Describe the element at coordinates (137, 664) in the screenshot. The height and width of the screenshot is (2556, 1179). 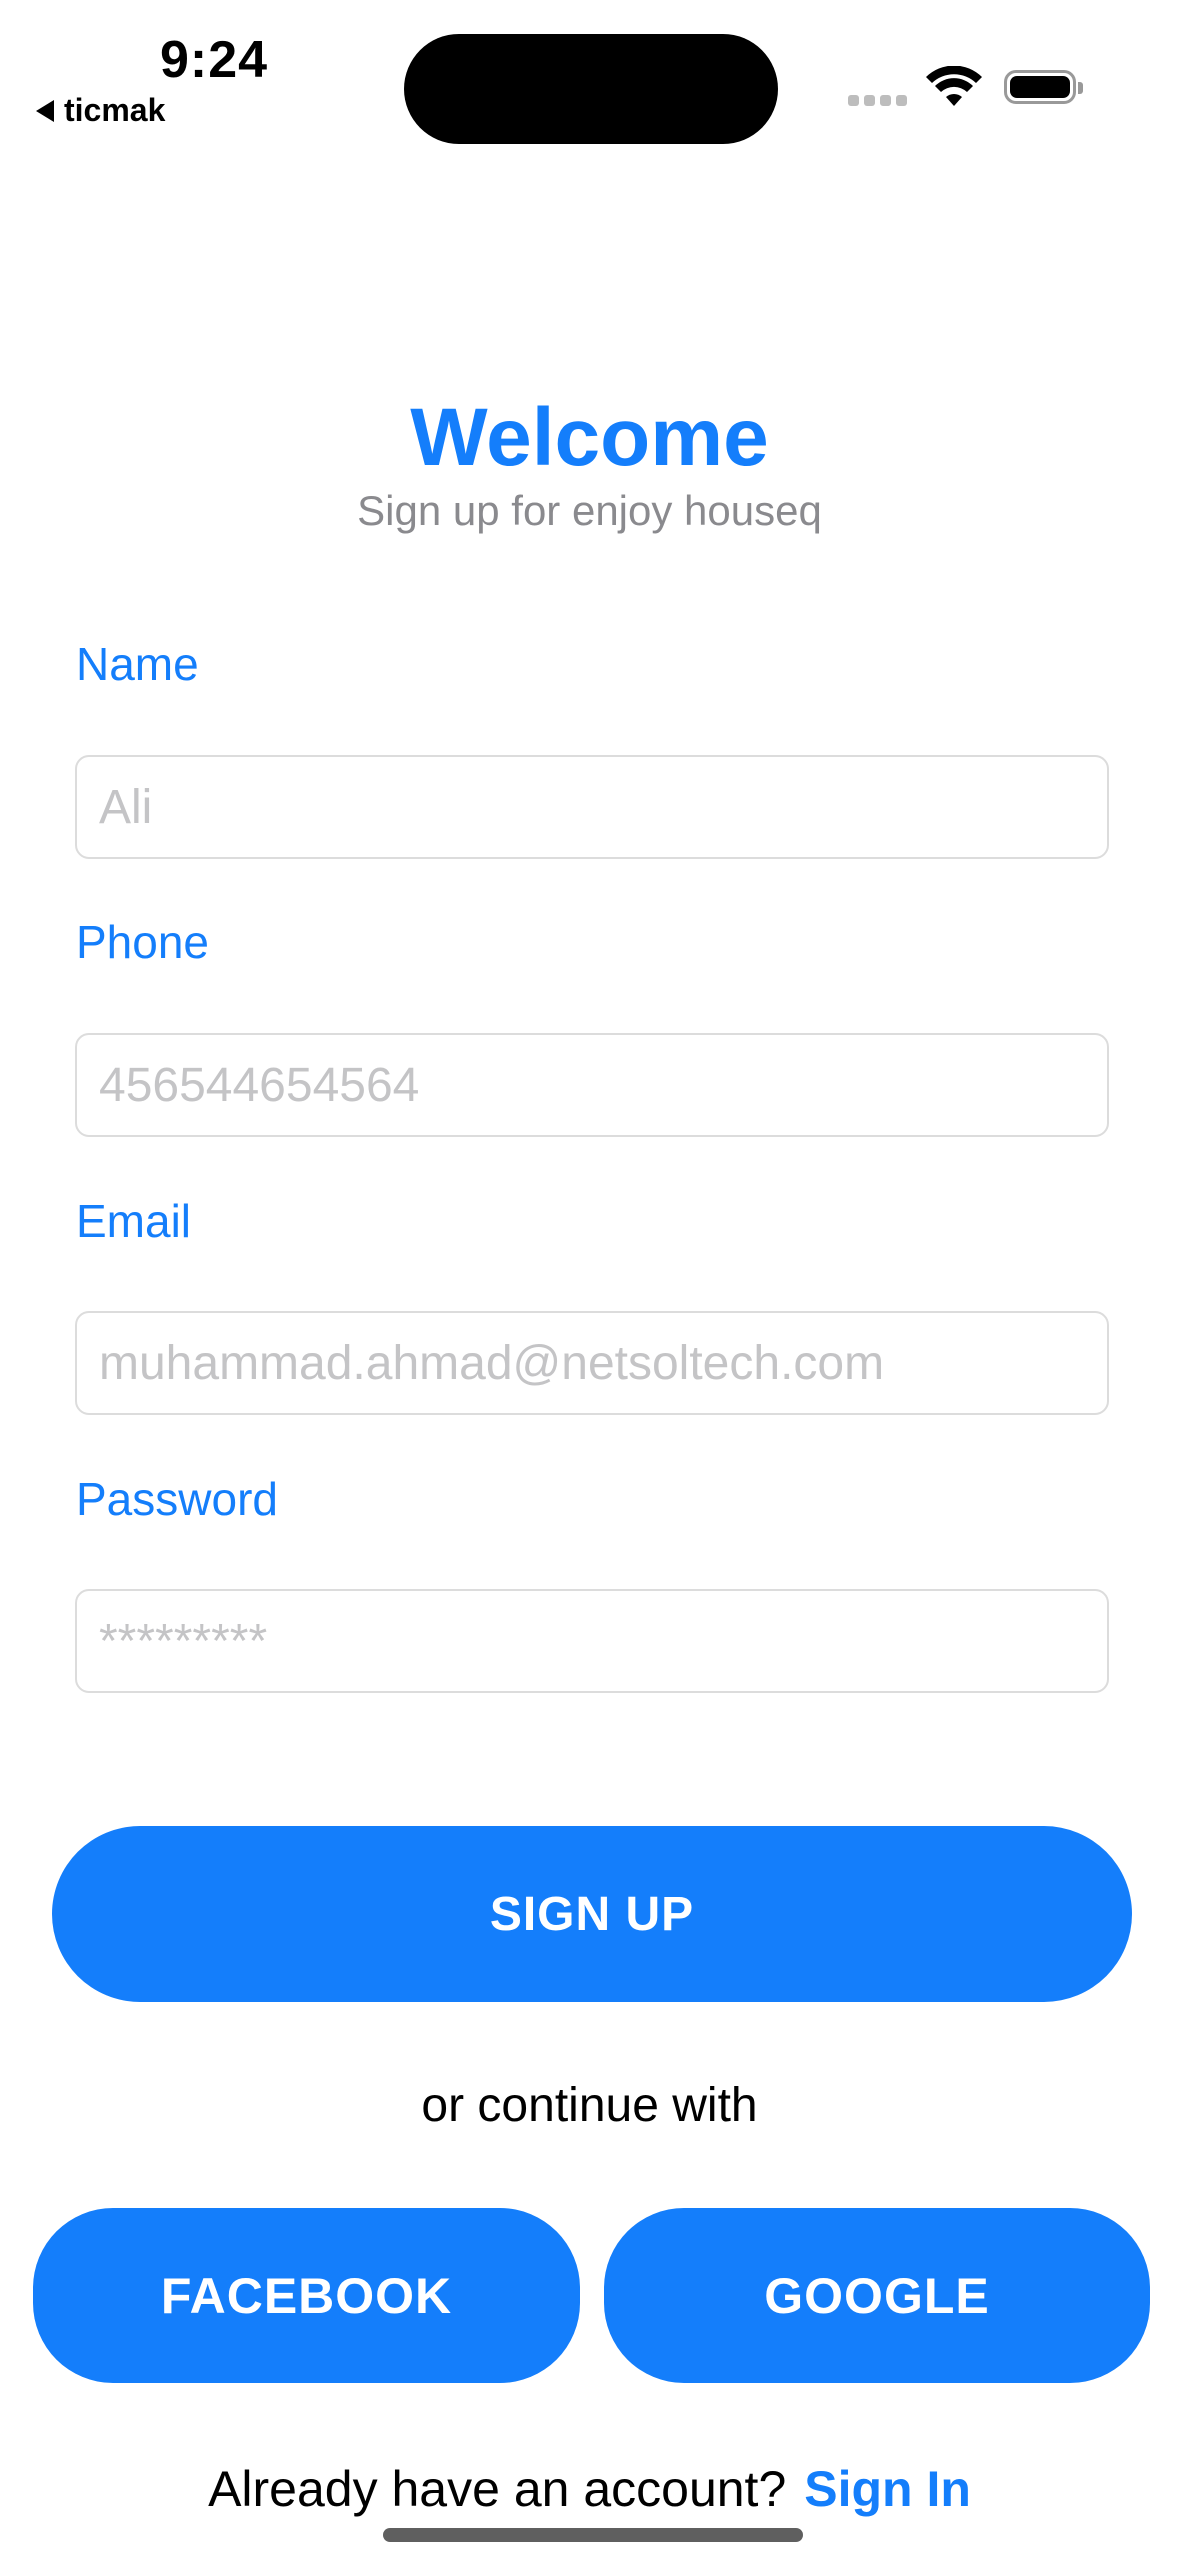
I see `name-label: Name` at that location.